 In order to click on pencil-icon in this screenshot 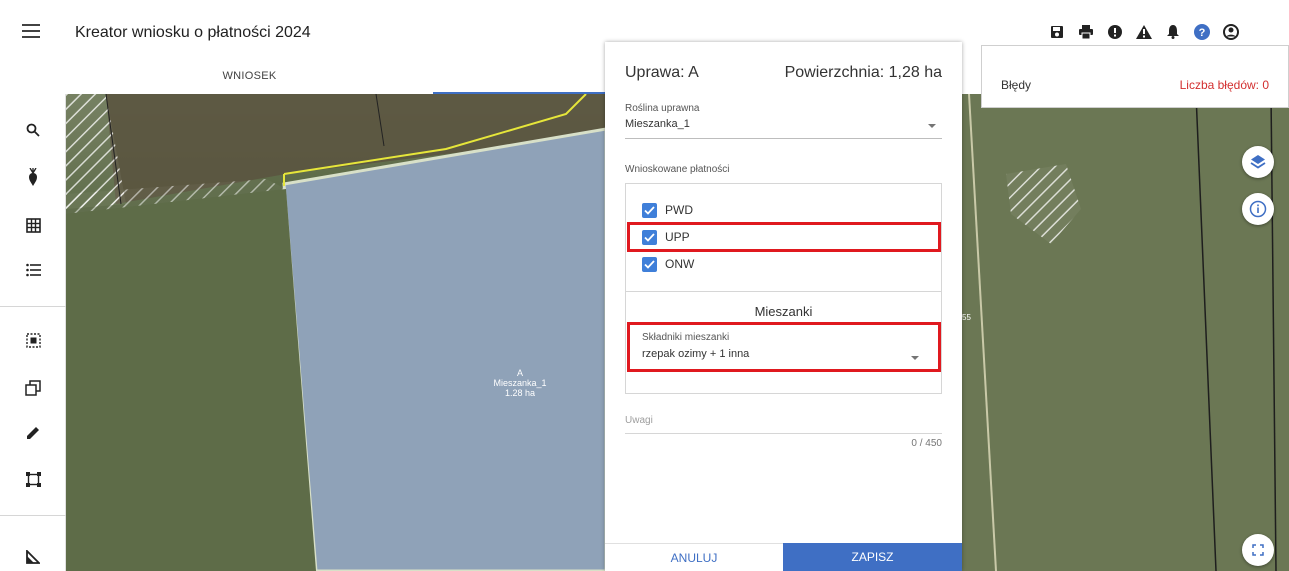, I will do `click(33, 433)`.